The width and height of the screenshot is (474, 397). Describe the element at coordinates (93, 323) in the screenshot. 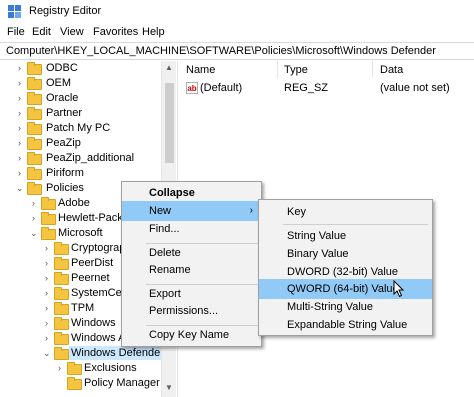

I see `tree-item-label: Windows` at that location.